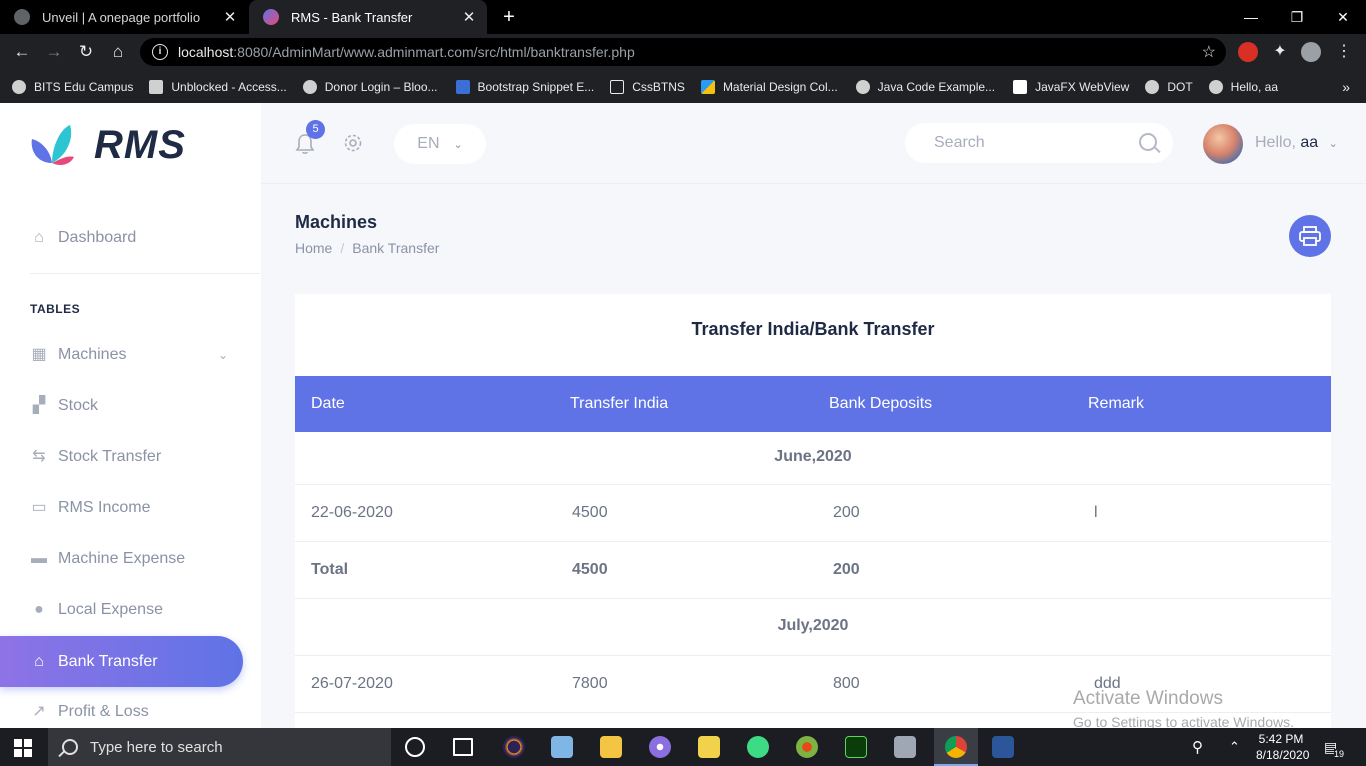  Describe the element at coordinates (1183, 721) in the screenshot. I see `watermark-subtitle: Go to Settings to activate Windows.` at that location.